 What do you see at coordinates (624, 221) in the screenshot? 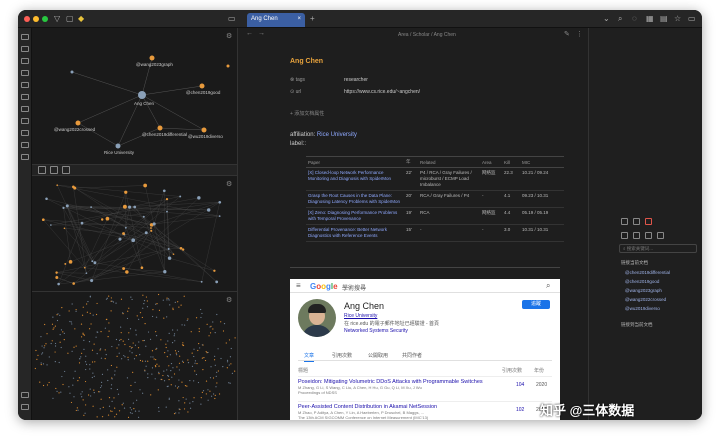
I see `backlinks-icon` at bounding box center [624, 221].